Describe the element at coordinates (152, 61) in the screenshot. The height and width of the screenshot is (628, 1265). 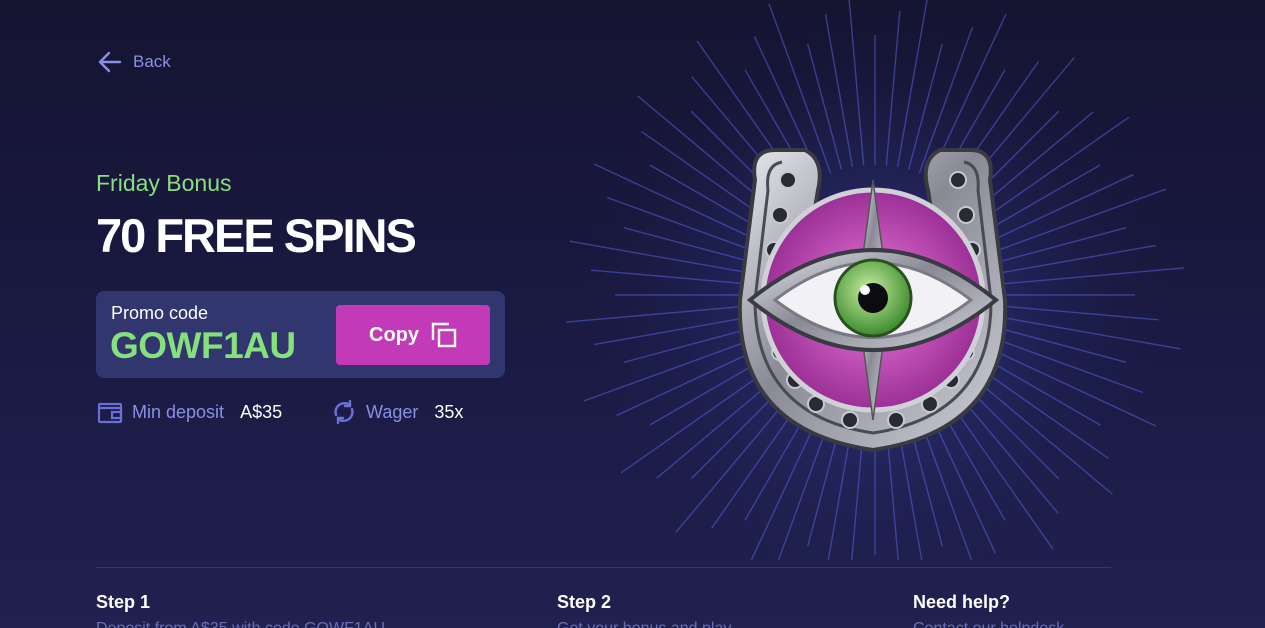
I see `back-label: Back` at that location.